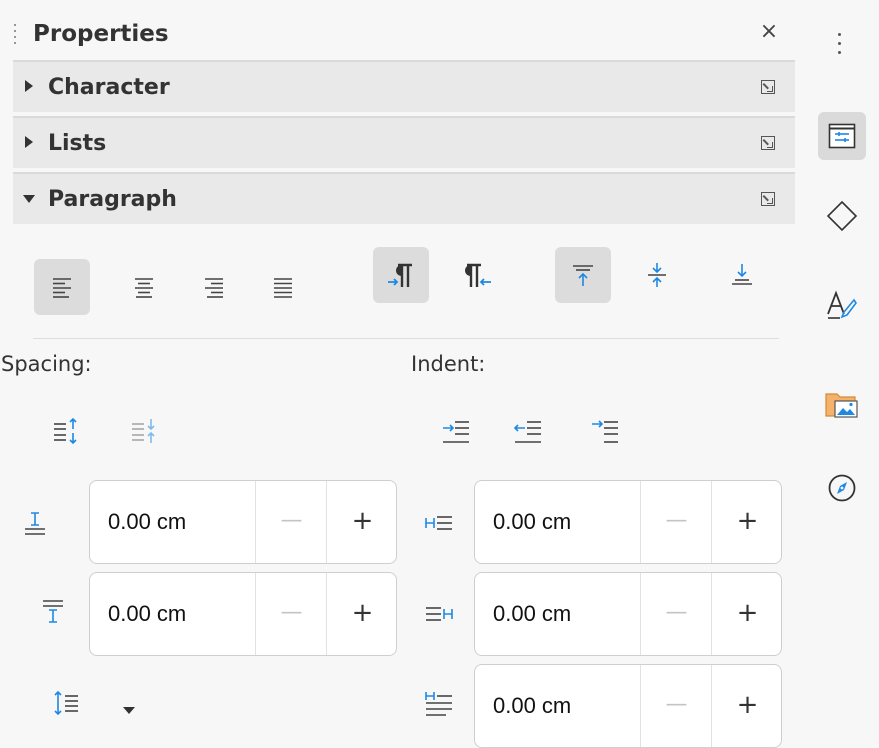 The image size is (879, 748). What do you see at coordinates (35, 525) in the screenshot?
I see `above-spacing-icon` at bounding box center [35, 525].